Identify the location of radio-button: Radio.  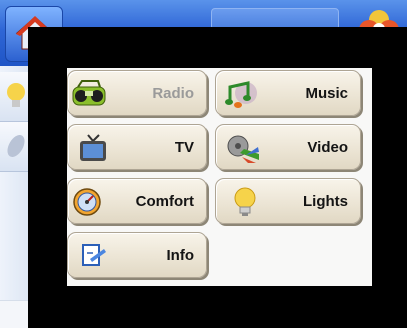
(137, 93).